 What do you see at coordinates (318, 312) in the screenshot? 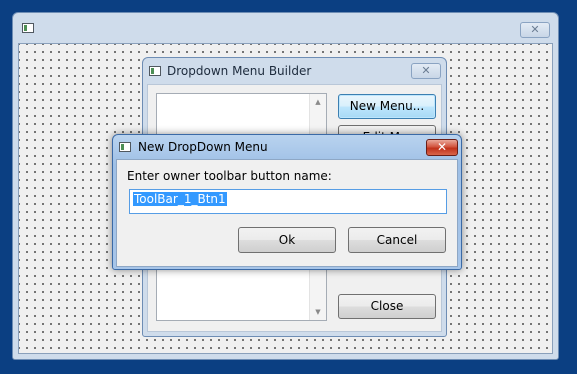
I see `scroll-down-icon: ▼` at bounding box center [318, 312].